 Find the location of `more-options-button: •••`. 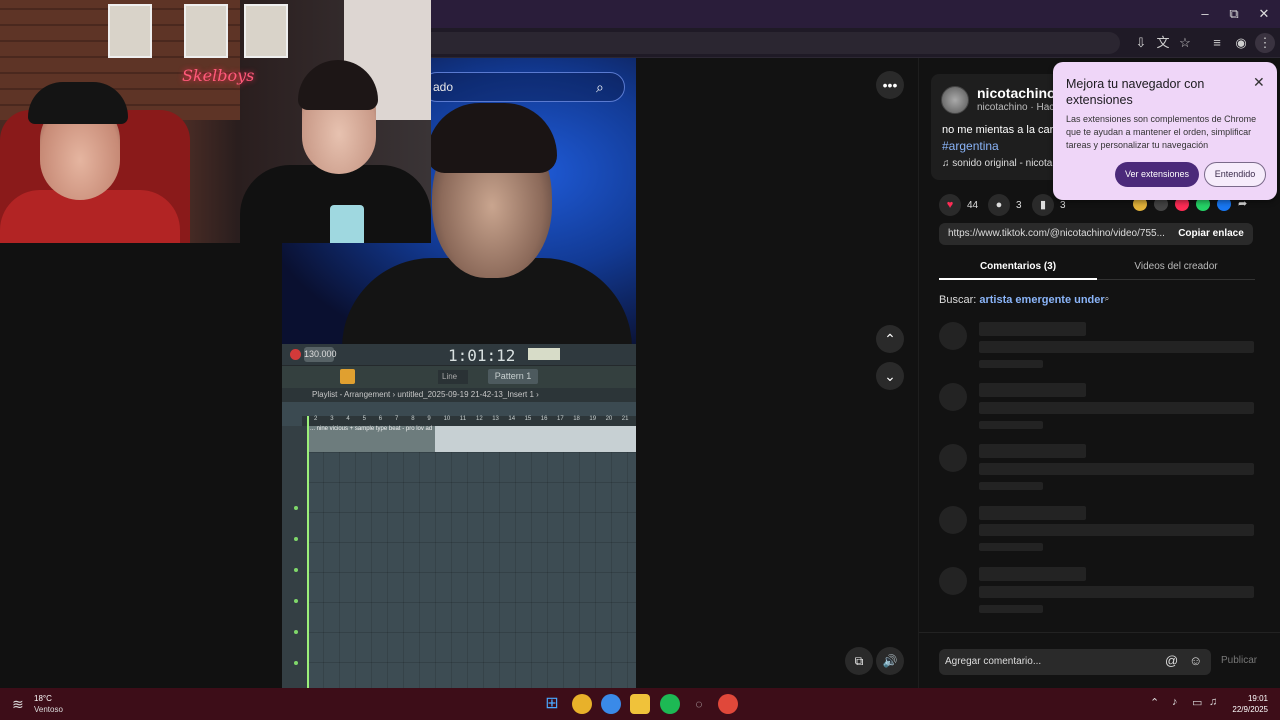

more-options-button: ••• is located at coordinates (890, 85).